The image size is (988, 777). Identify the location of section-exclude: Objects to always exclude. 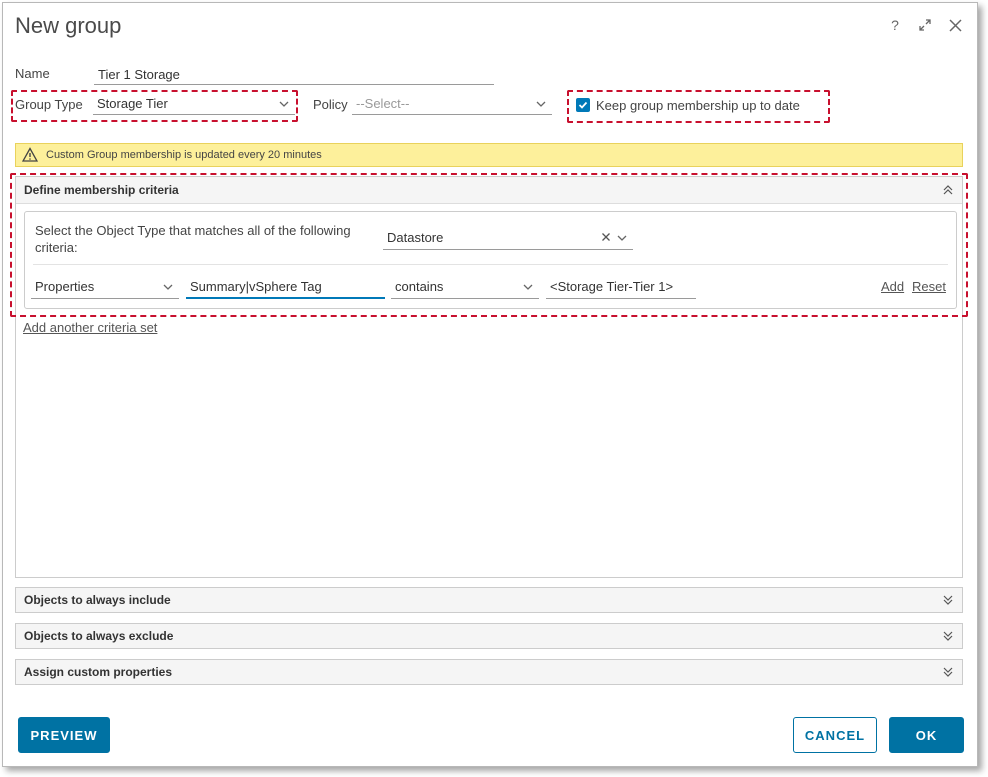
(489, 636).